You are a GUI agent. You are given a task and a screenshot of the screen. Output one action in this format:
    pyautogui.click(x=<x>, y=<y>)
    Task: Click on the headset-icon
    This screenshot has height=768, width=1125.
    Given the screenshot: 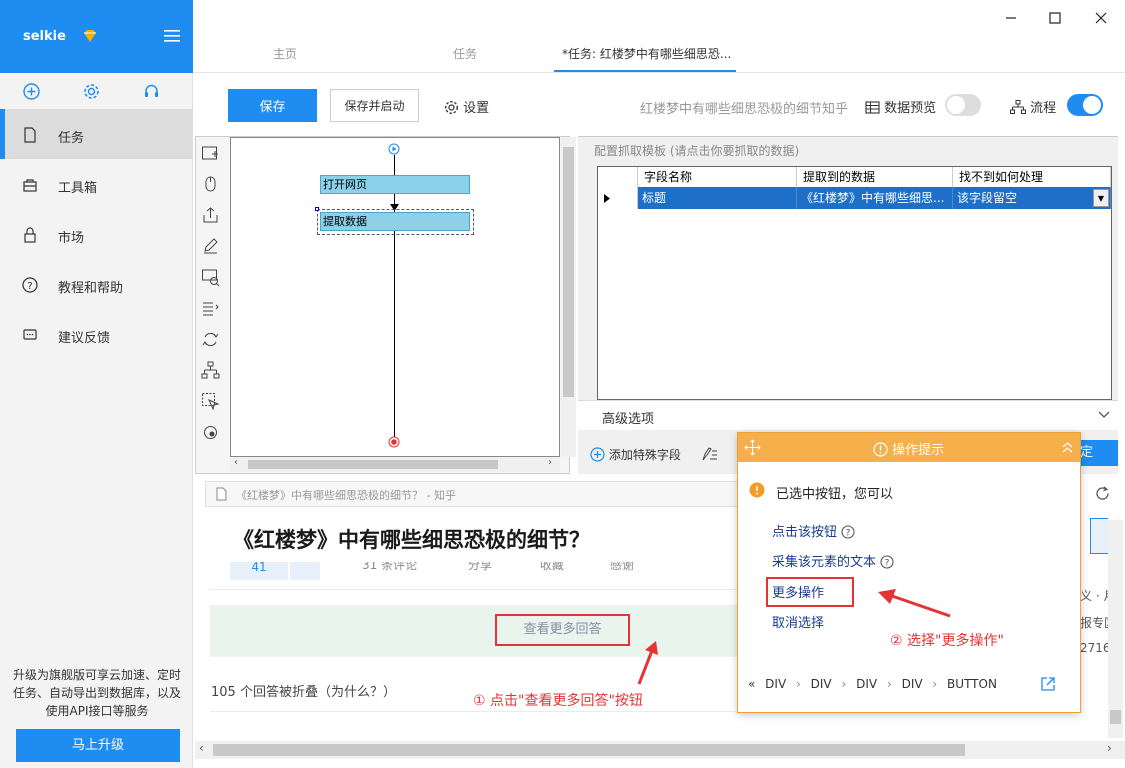 What is the action you would take?
    pyautogui.click(x=151, y=91)
    